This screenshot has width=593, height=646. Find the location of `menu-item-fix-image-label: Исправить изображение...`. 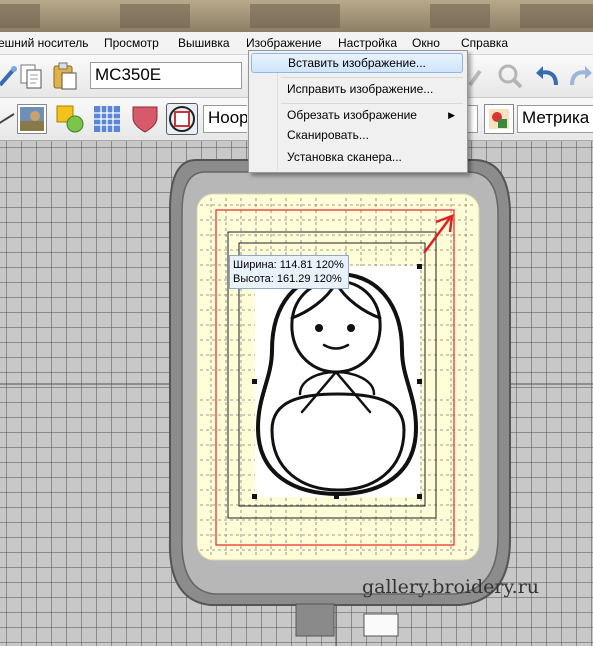

menu-item-fix-image-label: Исправить изображение... is located at coordinates (360, 89).